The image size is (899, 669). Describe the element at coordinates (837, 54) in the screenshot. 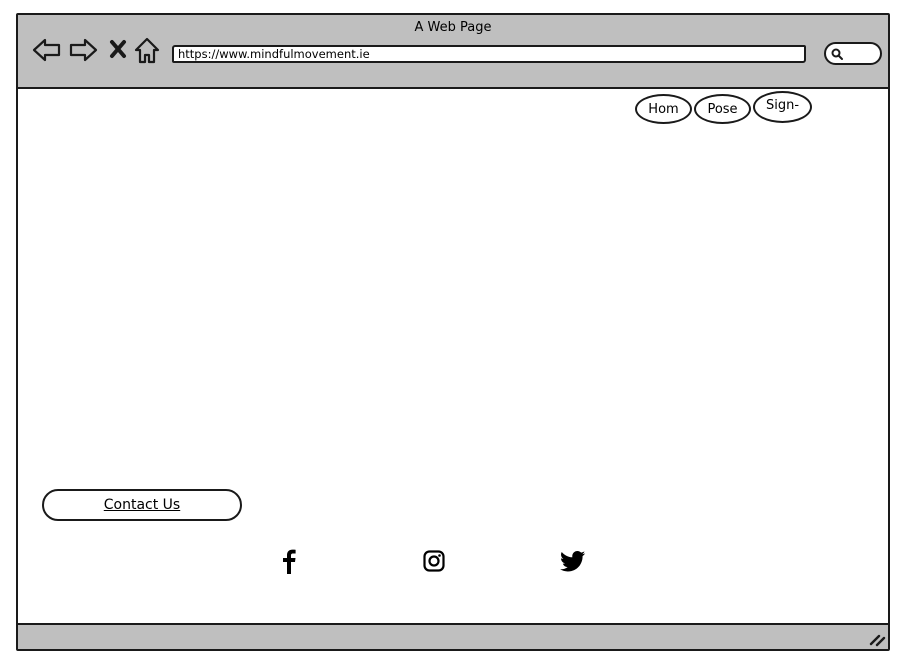

I see `search-icon` at that location.